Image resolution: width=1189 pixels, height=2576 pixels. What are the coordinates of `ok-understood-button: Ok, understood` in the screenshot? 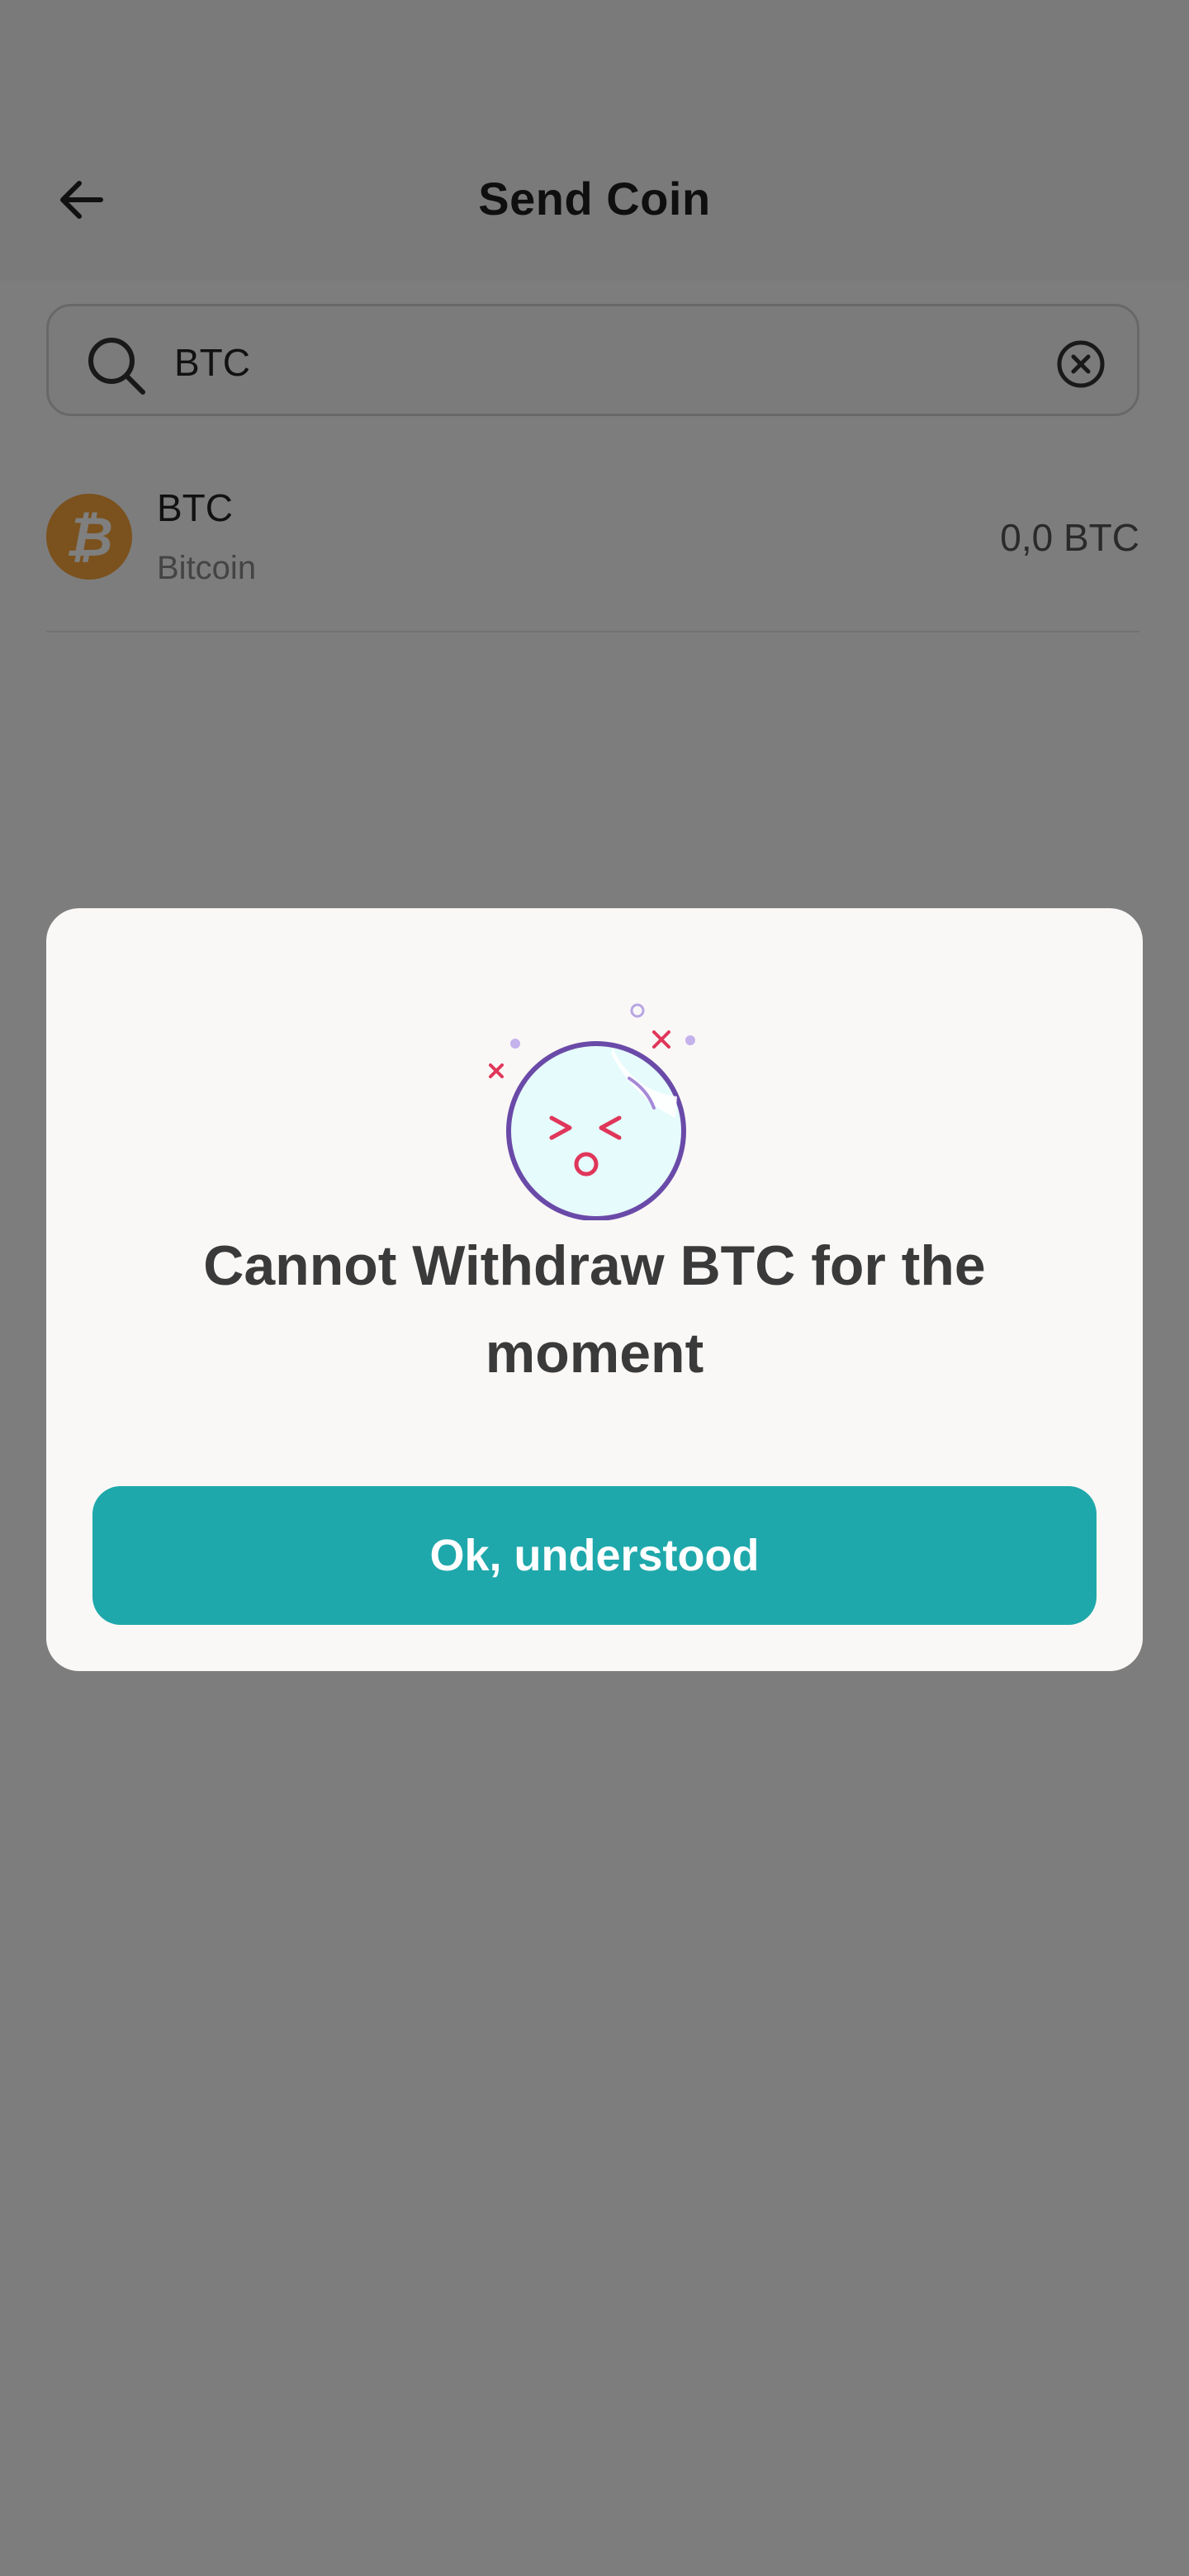 It's located at (594, 1555).